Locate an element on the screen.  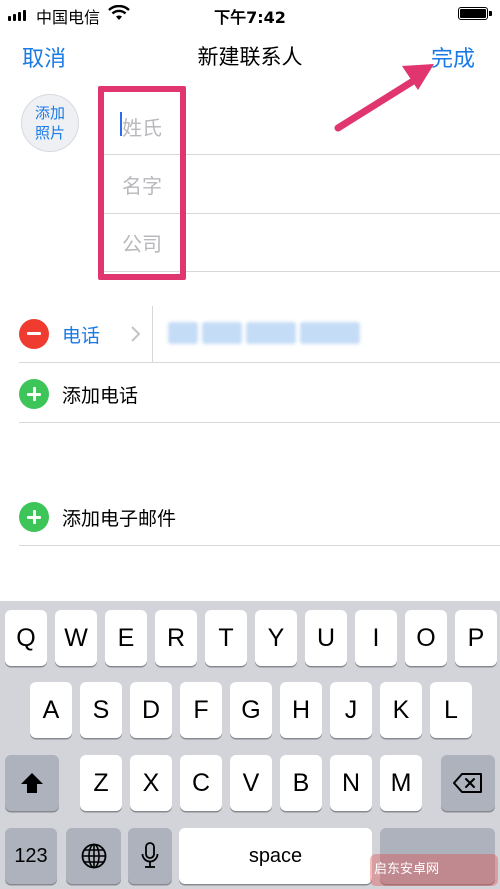
key-v: V is located at coordinates (251, 783).